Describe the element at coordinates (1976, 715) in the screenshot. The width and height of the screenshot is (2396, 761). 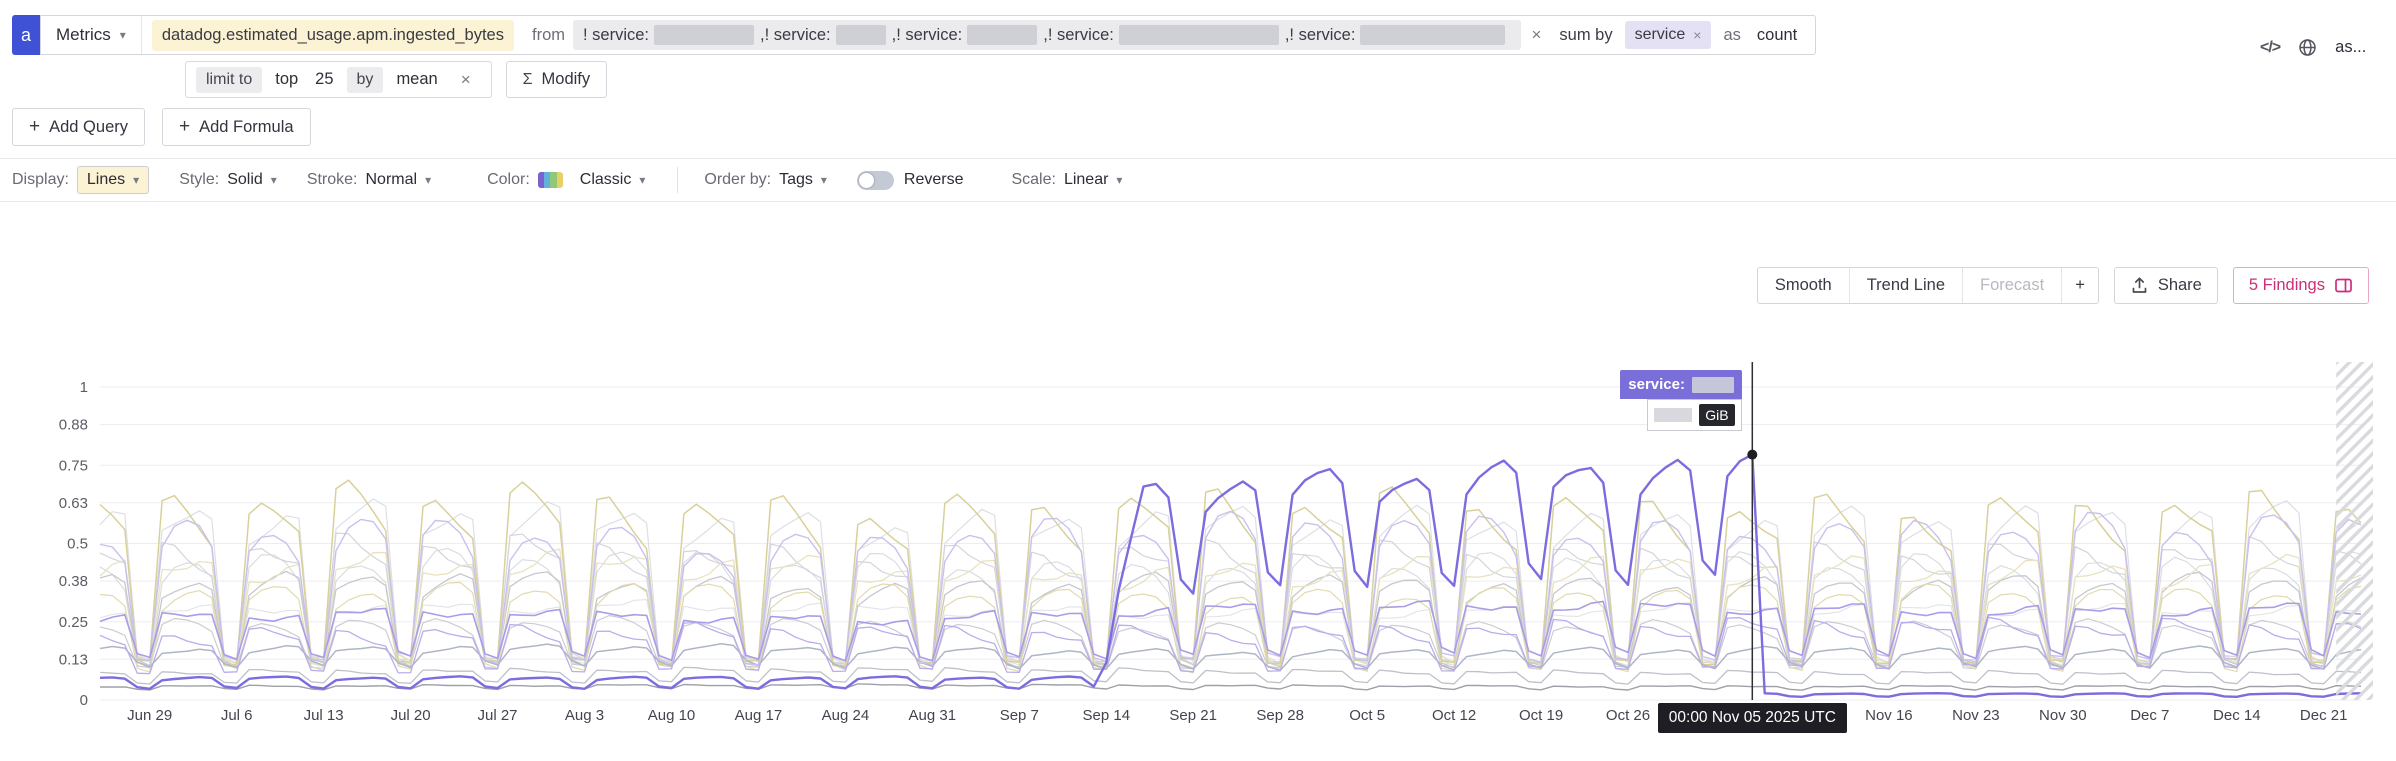
I see `svg-text: Nov 23` at that location.